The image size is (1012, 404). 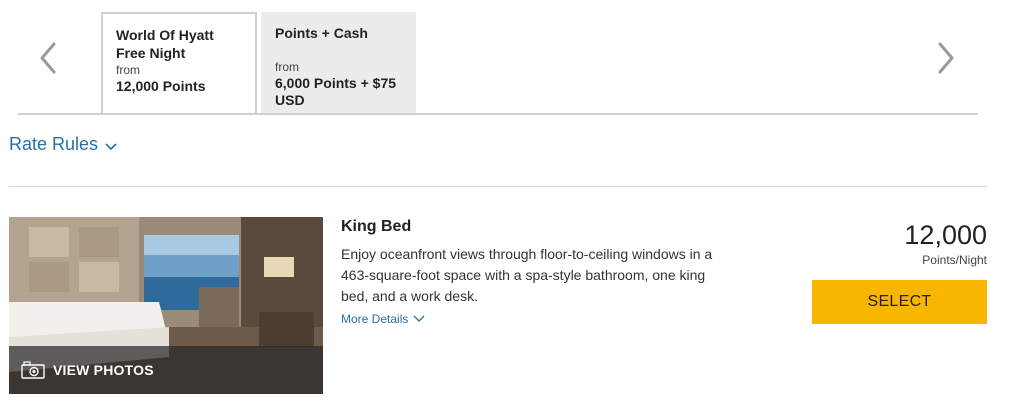 What do you see at coordinates (945, 58) in the screenshot?
I see `chevron-right-icon` at bounding box center [945, 58].